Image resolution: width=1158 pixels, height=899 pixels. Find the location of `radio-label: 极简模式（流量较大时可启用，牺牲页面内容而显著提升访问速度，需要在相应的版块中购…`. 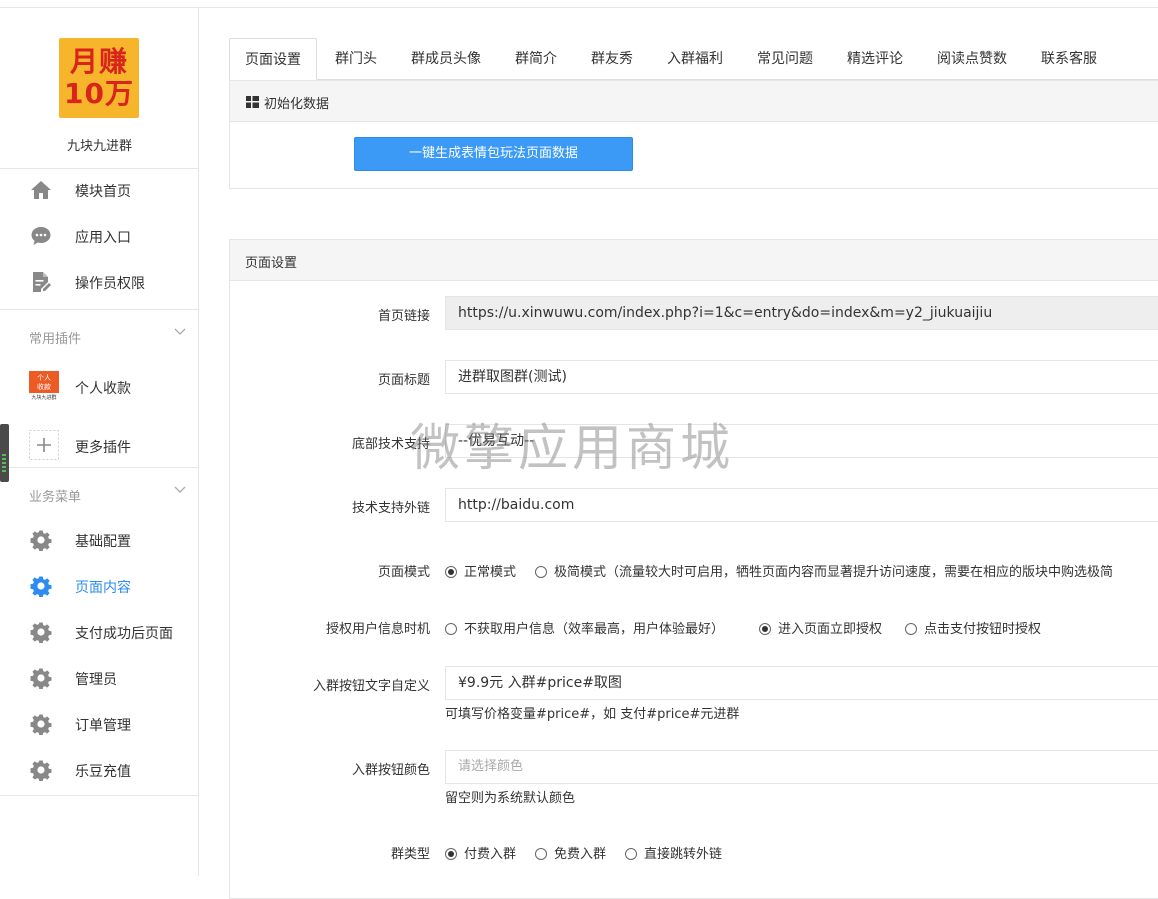

radio-label: 极简模式（流量较大时可启用，牺牲页面内容而显著提升访问速度，需要在相应的版块中购… is located at coordinates (834, 572).